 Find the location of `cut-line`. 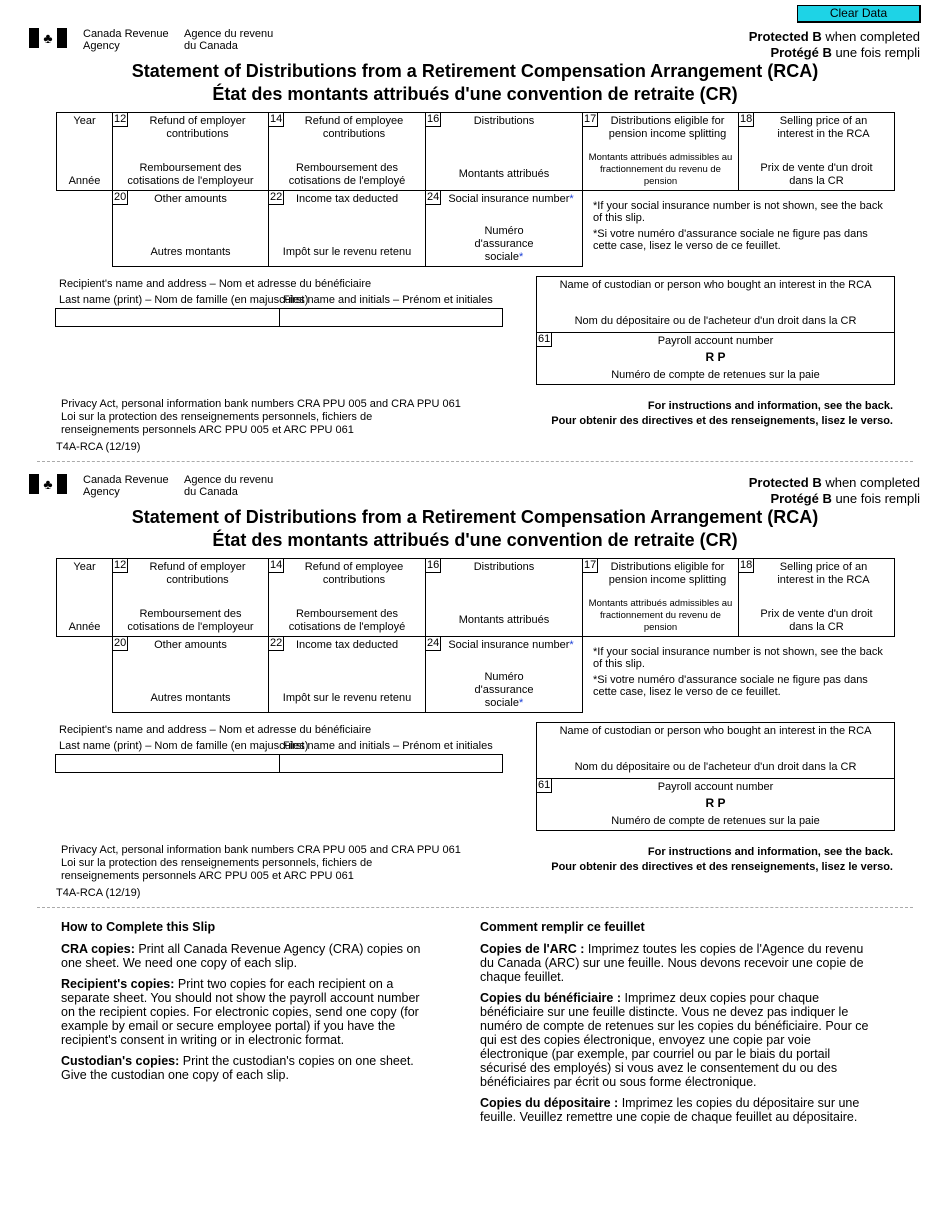

cut-line is located at coordinates (475, 907).